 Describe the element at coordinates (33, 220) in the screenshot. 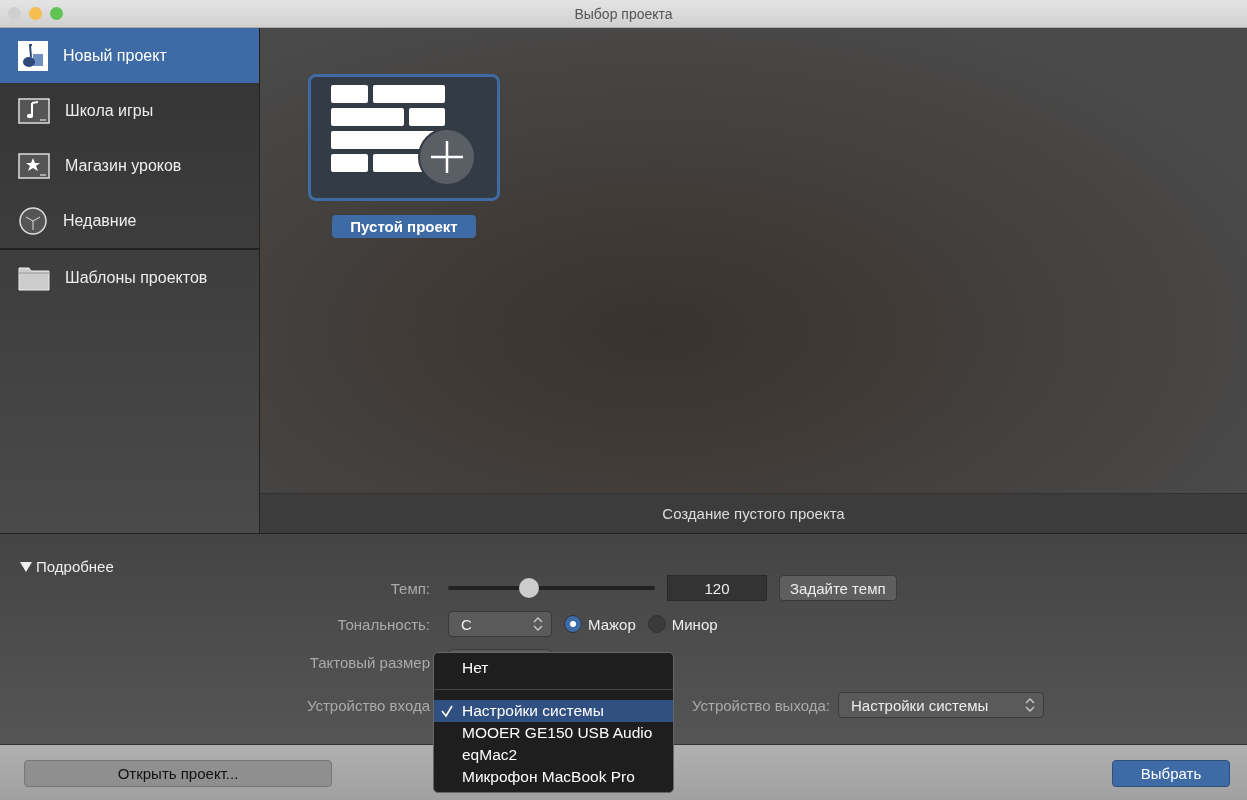

I see `clock-icon` at that location.